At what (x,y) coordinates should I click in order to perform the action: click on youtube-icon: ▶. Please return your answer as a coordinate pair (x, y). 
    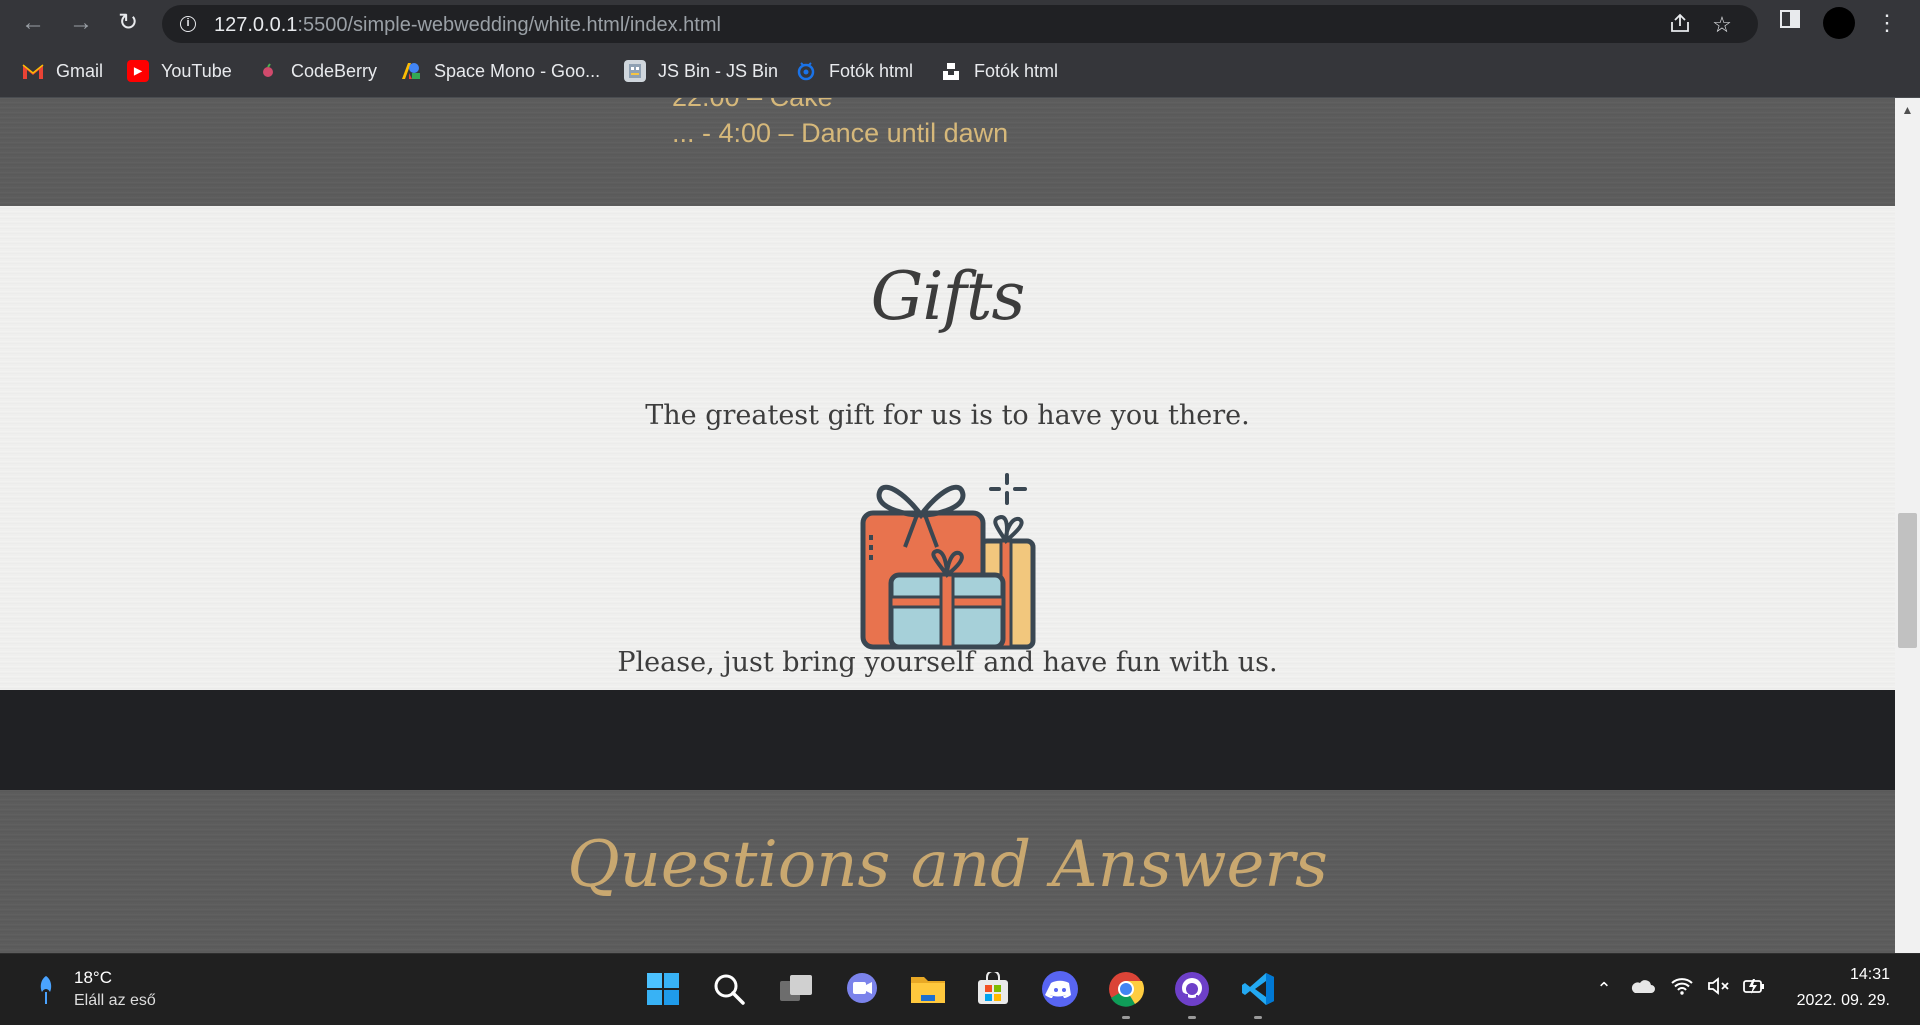
    Looking at the image, I should click on (138, 71).